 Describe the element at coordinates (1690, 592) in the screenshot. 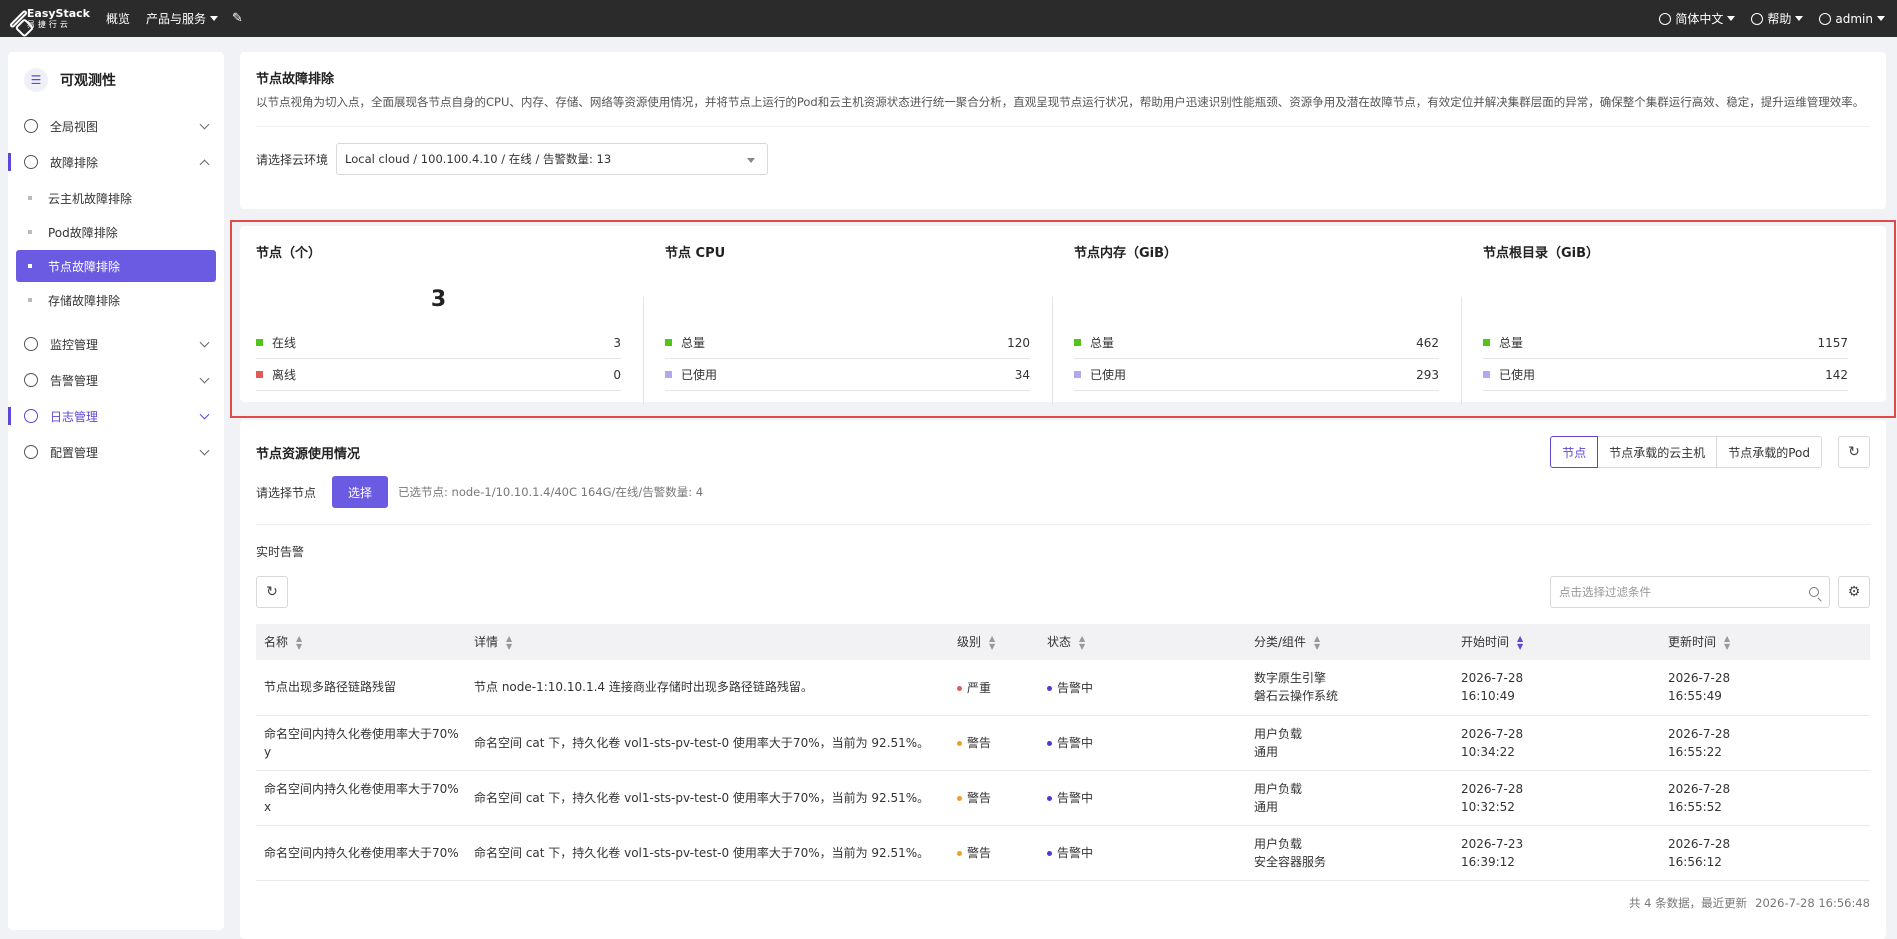

I see `filter-search-input: 点击选择过滤条件` at that location.